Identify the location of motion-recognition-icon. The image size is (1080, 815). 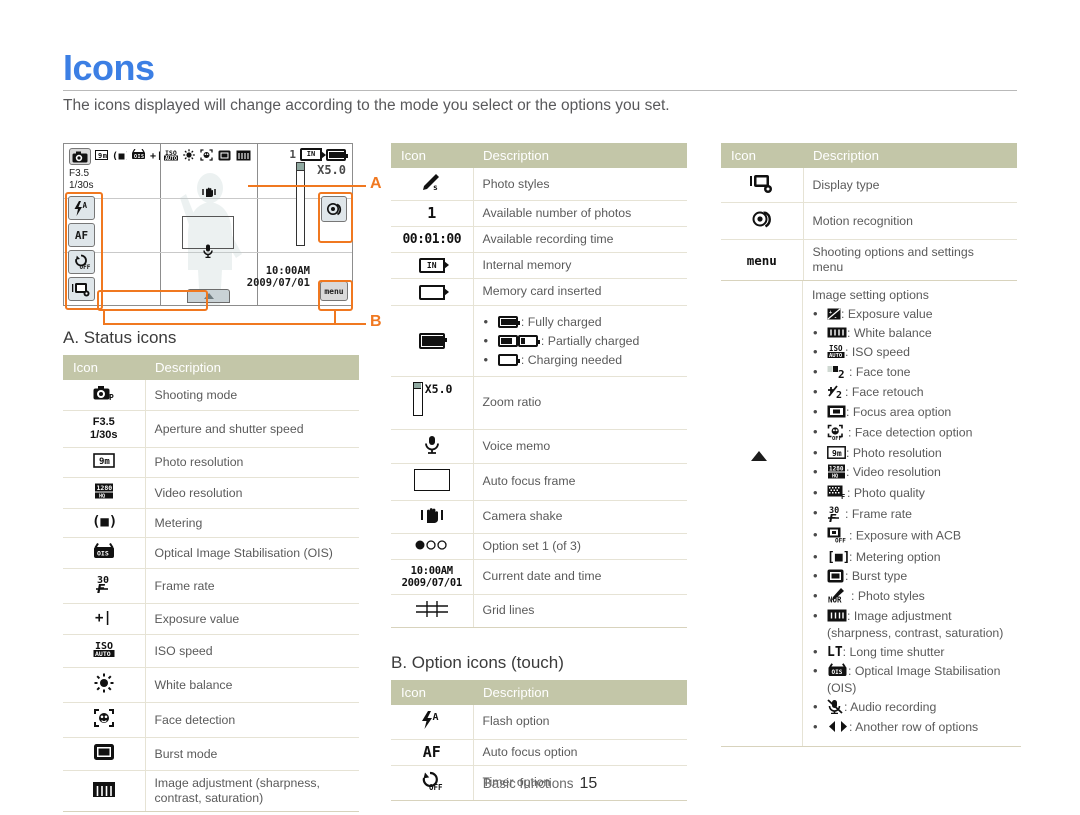
(762, 221).